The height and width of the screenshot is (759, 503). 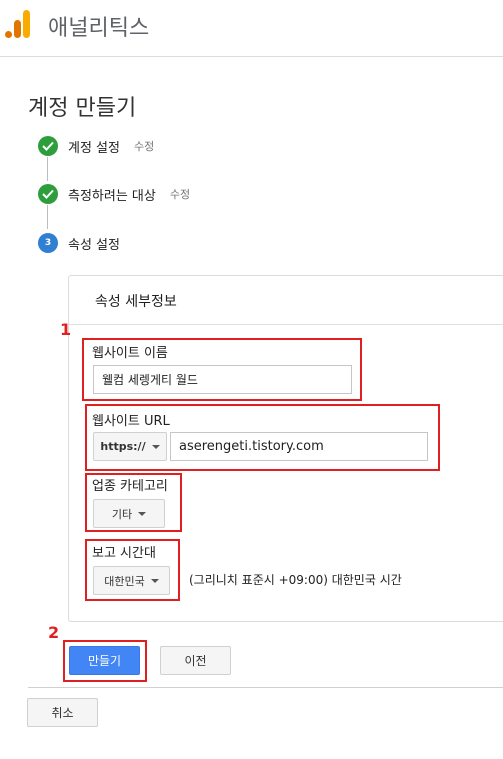 I want to click on annotation-box-category, so click(x=133, y=502).